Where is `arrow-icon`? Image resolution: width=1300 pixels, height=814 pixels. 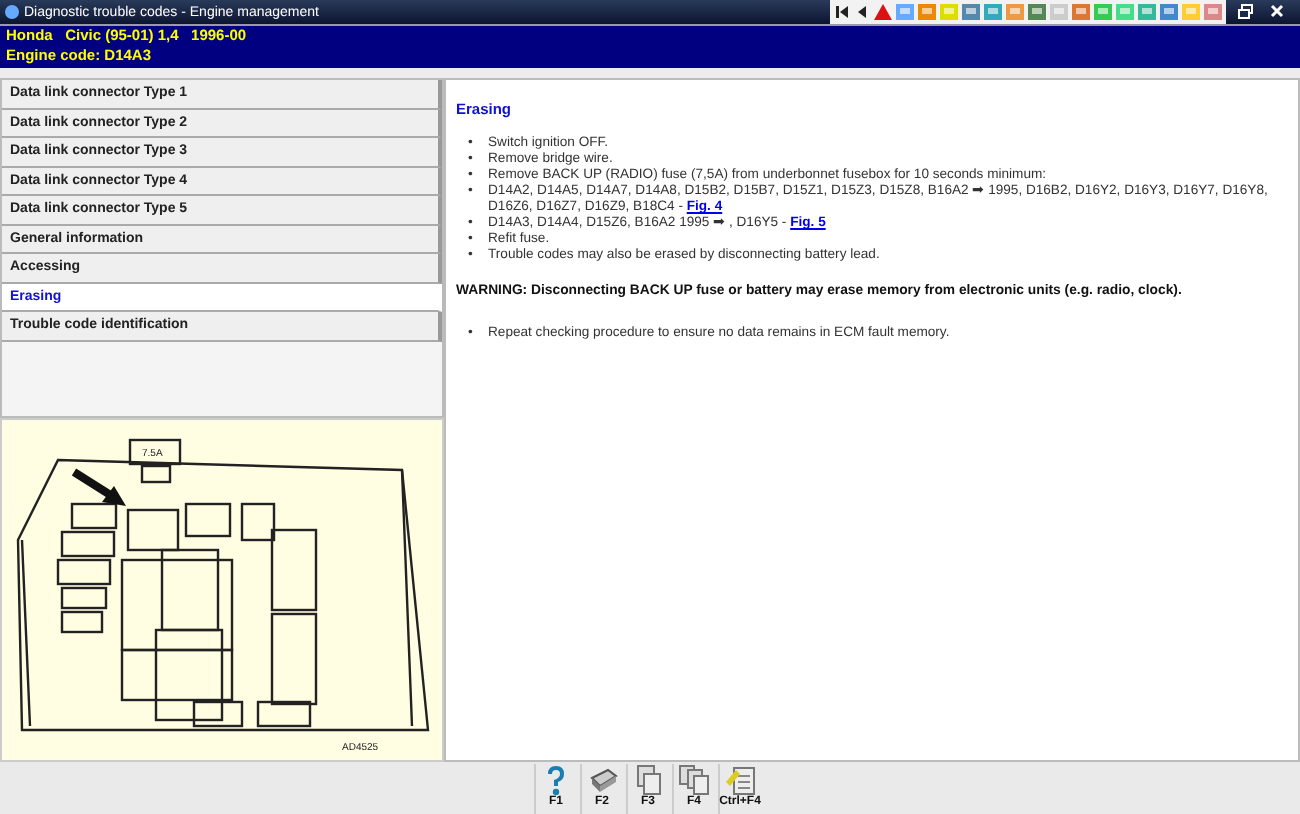
arrow-icon is located at coordinates (98, 487).